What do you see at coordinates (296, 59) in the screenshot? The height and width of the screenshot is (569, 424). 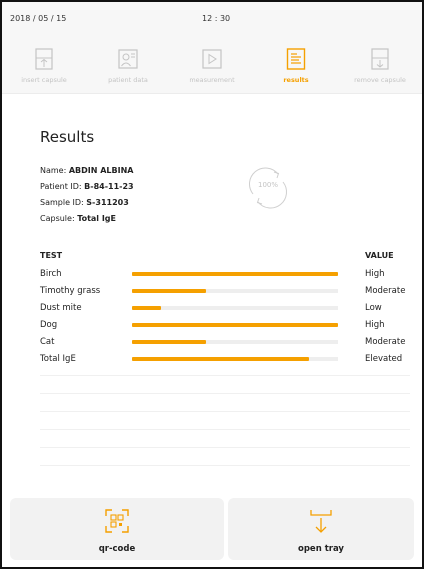 I see `results-icon` at bounding box center [296, 59].